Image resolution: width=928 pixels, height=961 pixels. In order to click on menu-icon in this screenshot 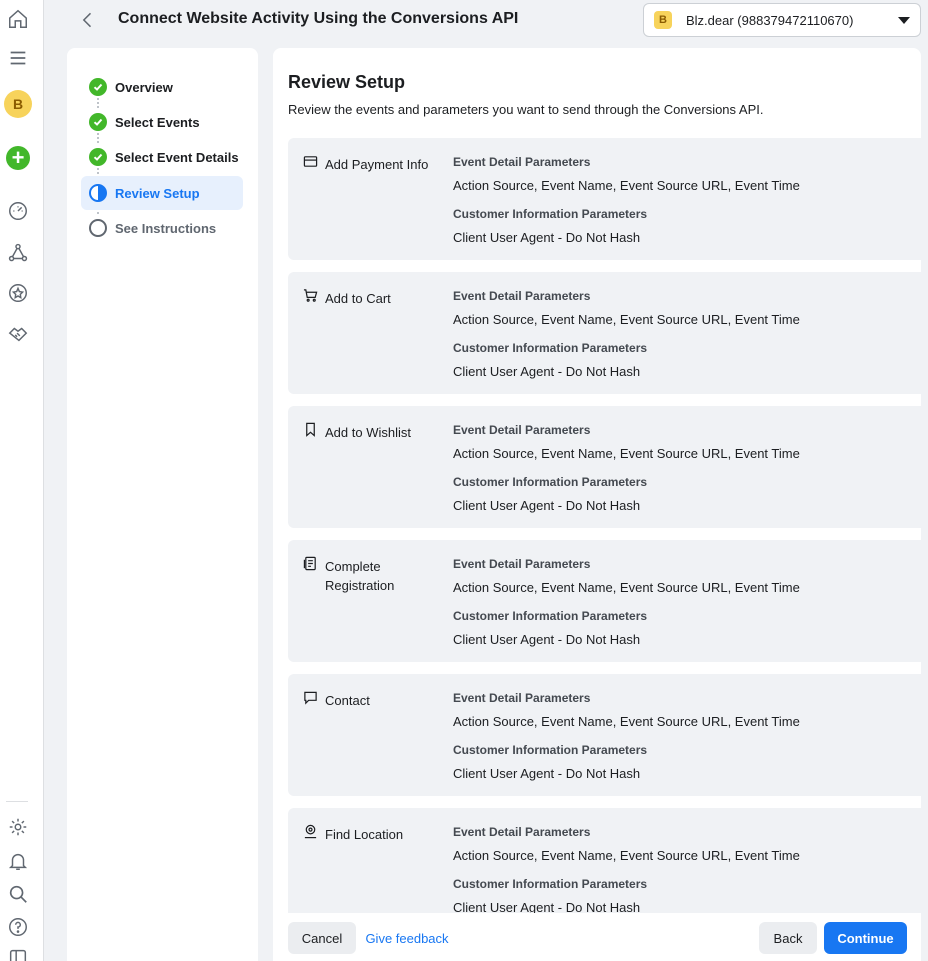, I will do `click(18, 58)`.